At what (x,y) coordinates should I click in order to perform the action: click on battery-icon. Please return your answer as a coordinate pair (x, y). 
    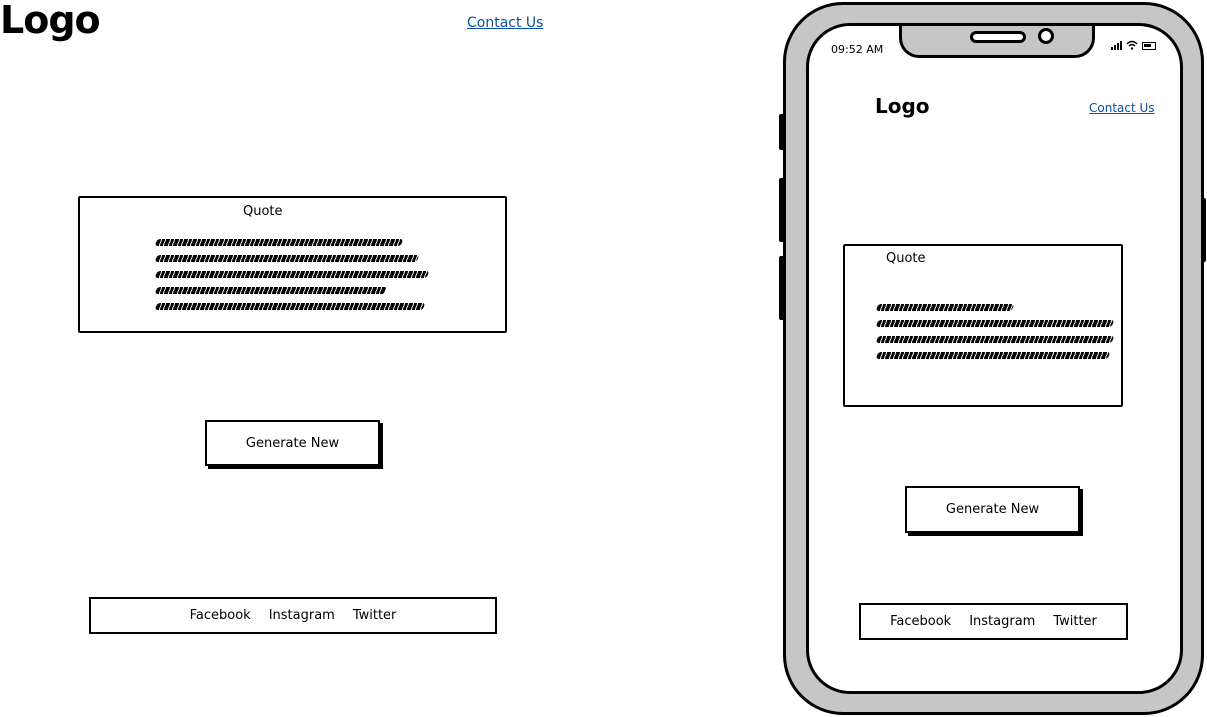
    Looking at the image, I should click on (1149, 46).